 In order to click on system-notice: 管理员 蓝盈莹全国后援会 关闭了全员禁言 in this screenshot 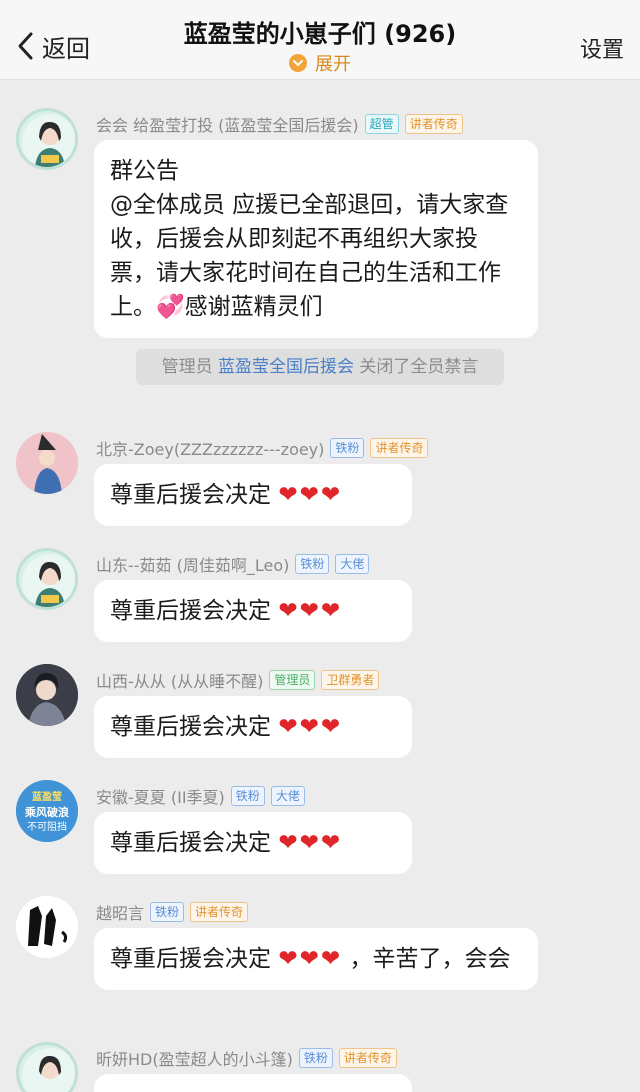, I will do `click(320, 367)`.